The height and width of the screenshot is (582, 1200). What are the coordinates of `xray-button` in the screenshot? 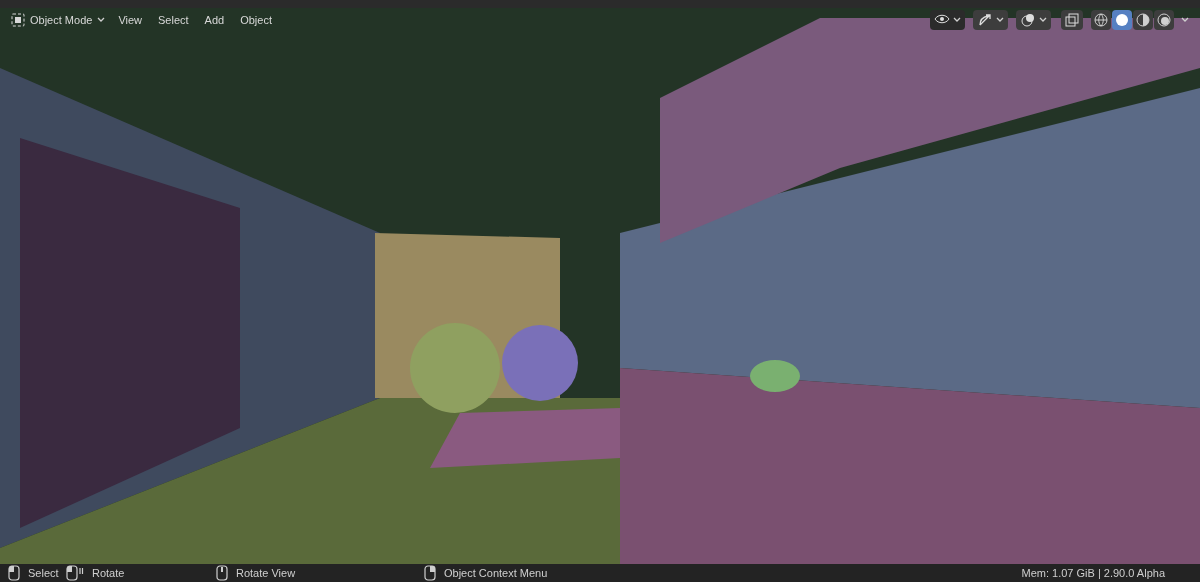 It's located at (1072, 20).